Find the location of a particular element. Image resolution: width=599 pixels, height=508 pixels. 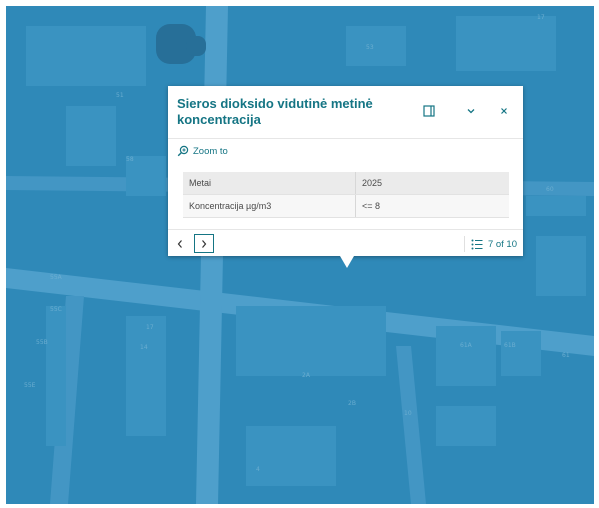

building-label: 53 is located at coordinates (370, 47).